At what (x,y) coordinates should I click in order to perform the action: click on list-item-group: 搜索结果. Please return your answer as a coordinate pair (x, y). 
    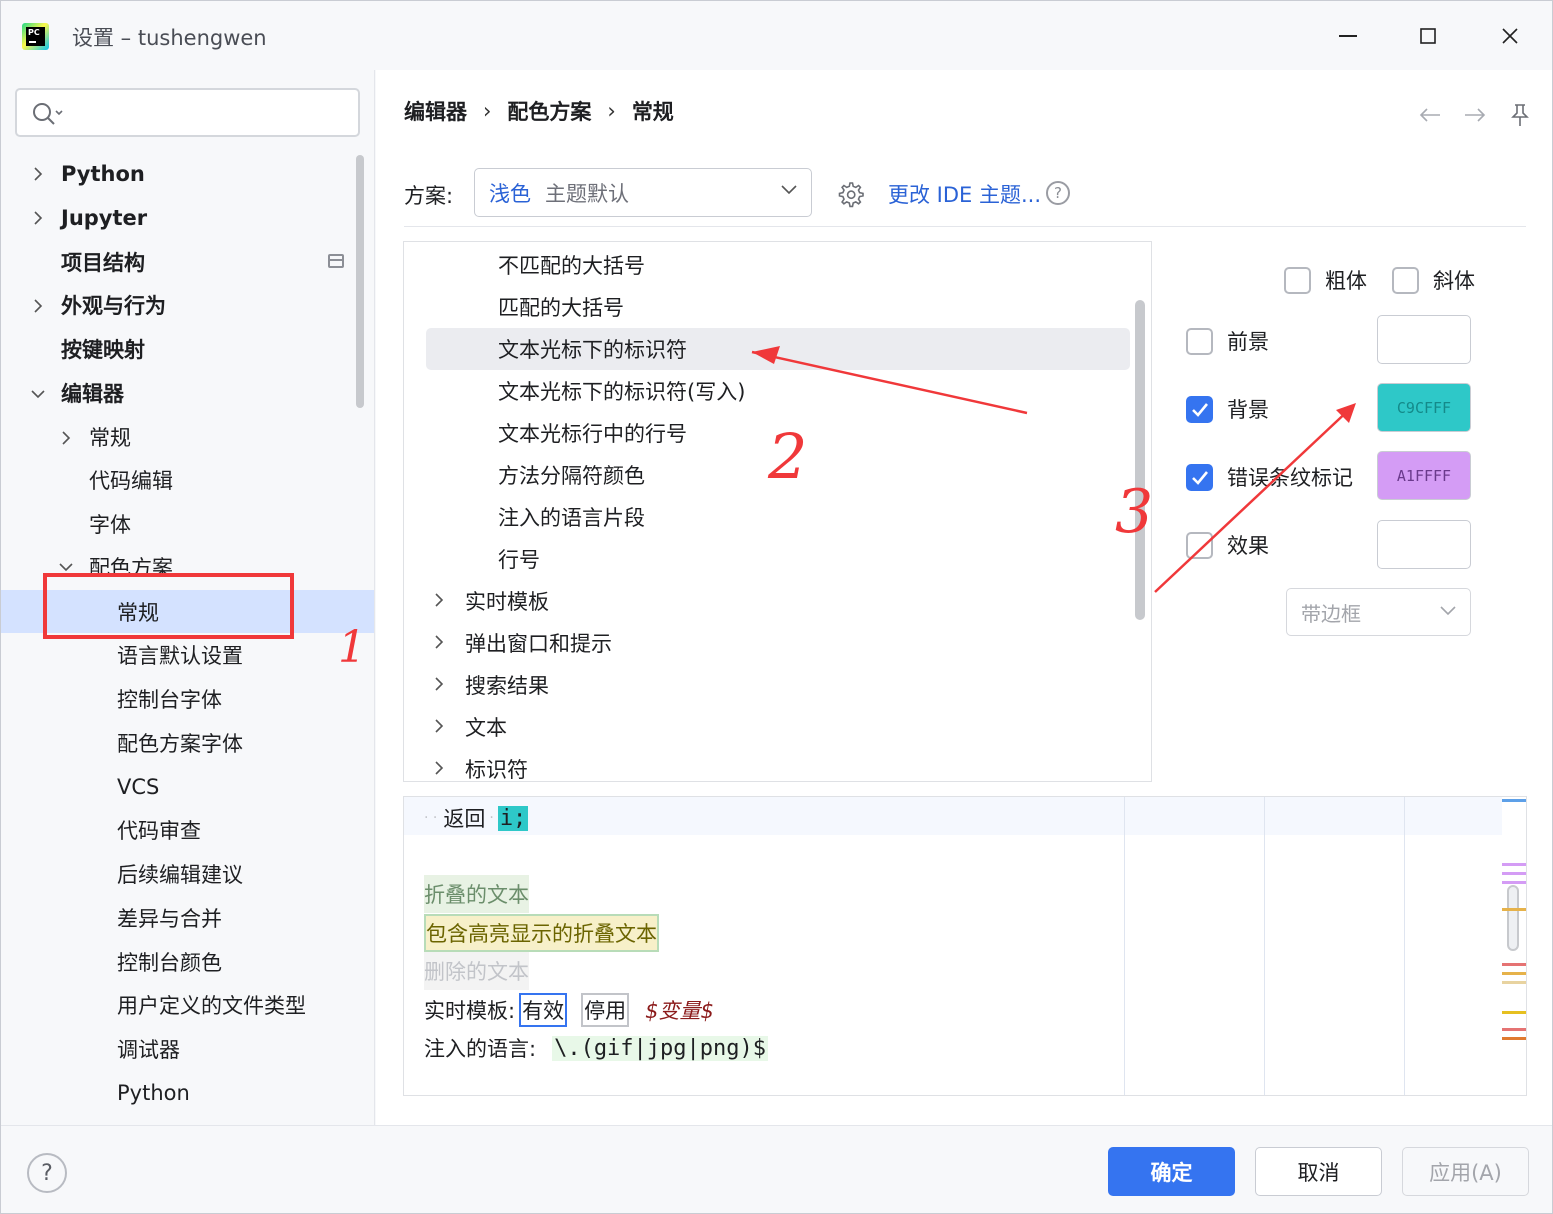
    Looking at the image, I should click on (507, 685).